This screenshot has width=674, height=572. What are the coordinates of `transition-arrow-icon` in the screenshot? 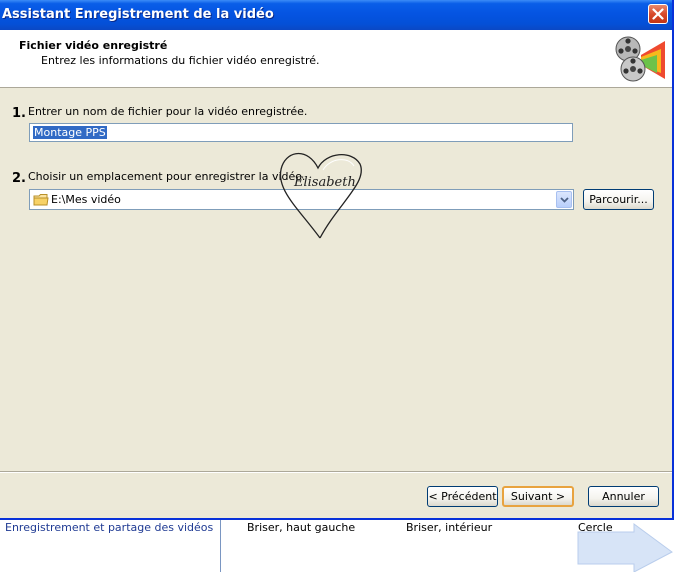 It's located at (625, 547).